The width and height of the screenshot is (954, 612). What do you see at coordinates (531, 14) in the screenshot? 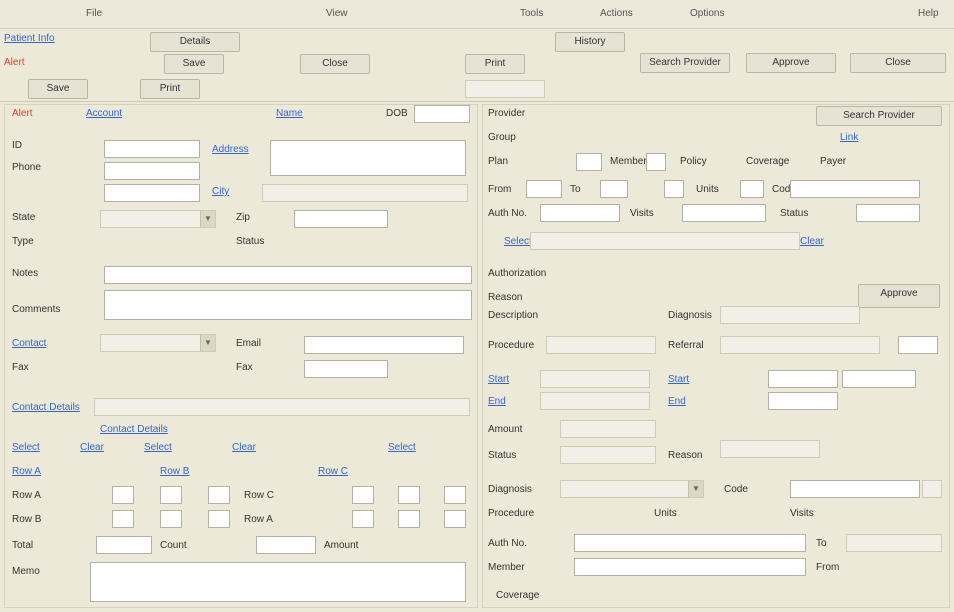
I see `toolbar-item-tools: Tools` at bounding box center [531, 14].